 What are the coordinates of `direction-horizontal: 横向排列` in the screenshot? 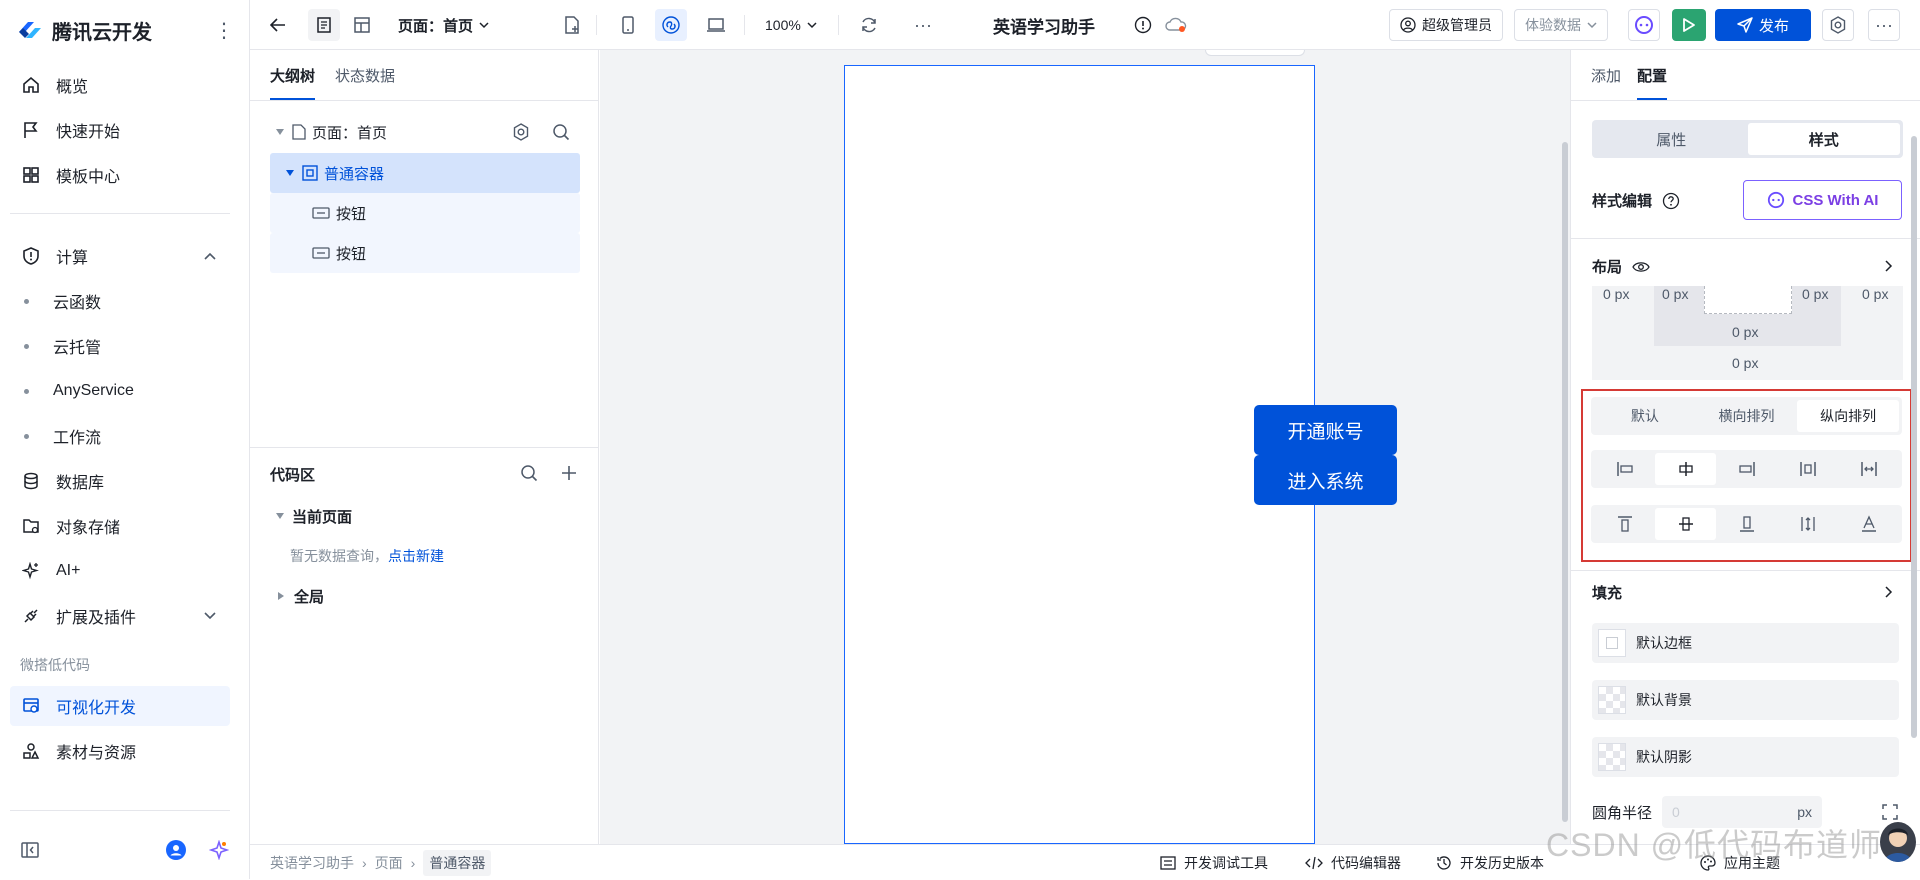 It's located at (1747, 416).